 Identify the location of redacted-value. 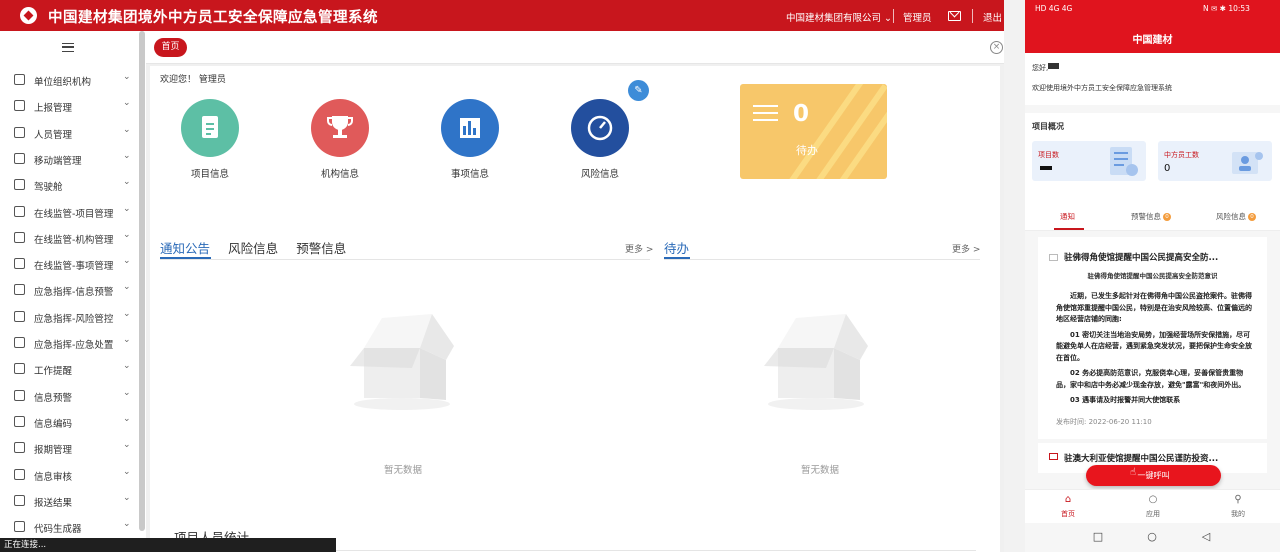
(1046, 168).